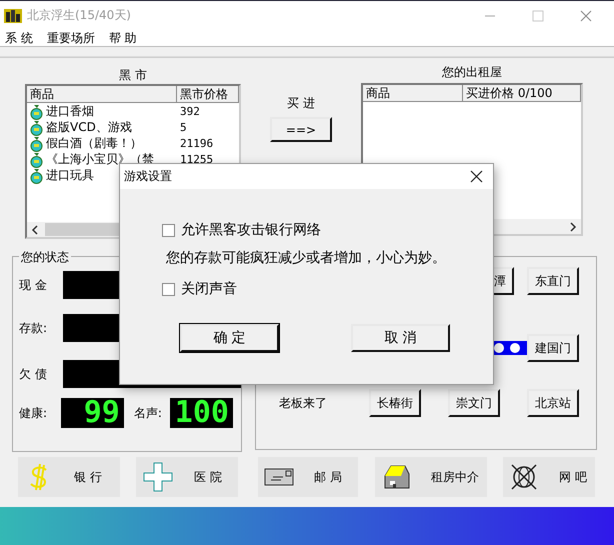  I want to click on boss-label: 老板来了, so click(303, 403).